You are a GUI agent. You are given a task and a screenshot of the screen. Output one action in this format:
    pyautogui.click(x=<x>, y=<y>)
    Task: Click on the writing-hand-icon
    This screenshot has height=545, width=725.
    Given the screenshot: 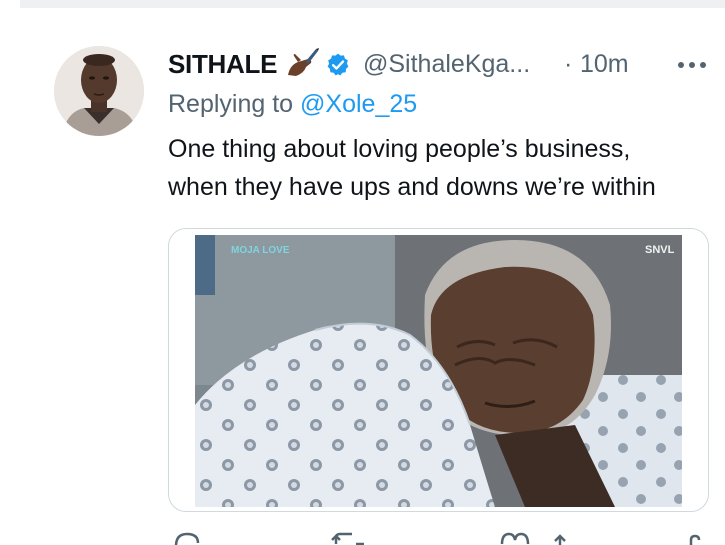 What is the action you would take?
    pyautogui.click(x=303, y=62)
    